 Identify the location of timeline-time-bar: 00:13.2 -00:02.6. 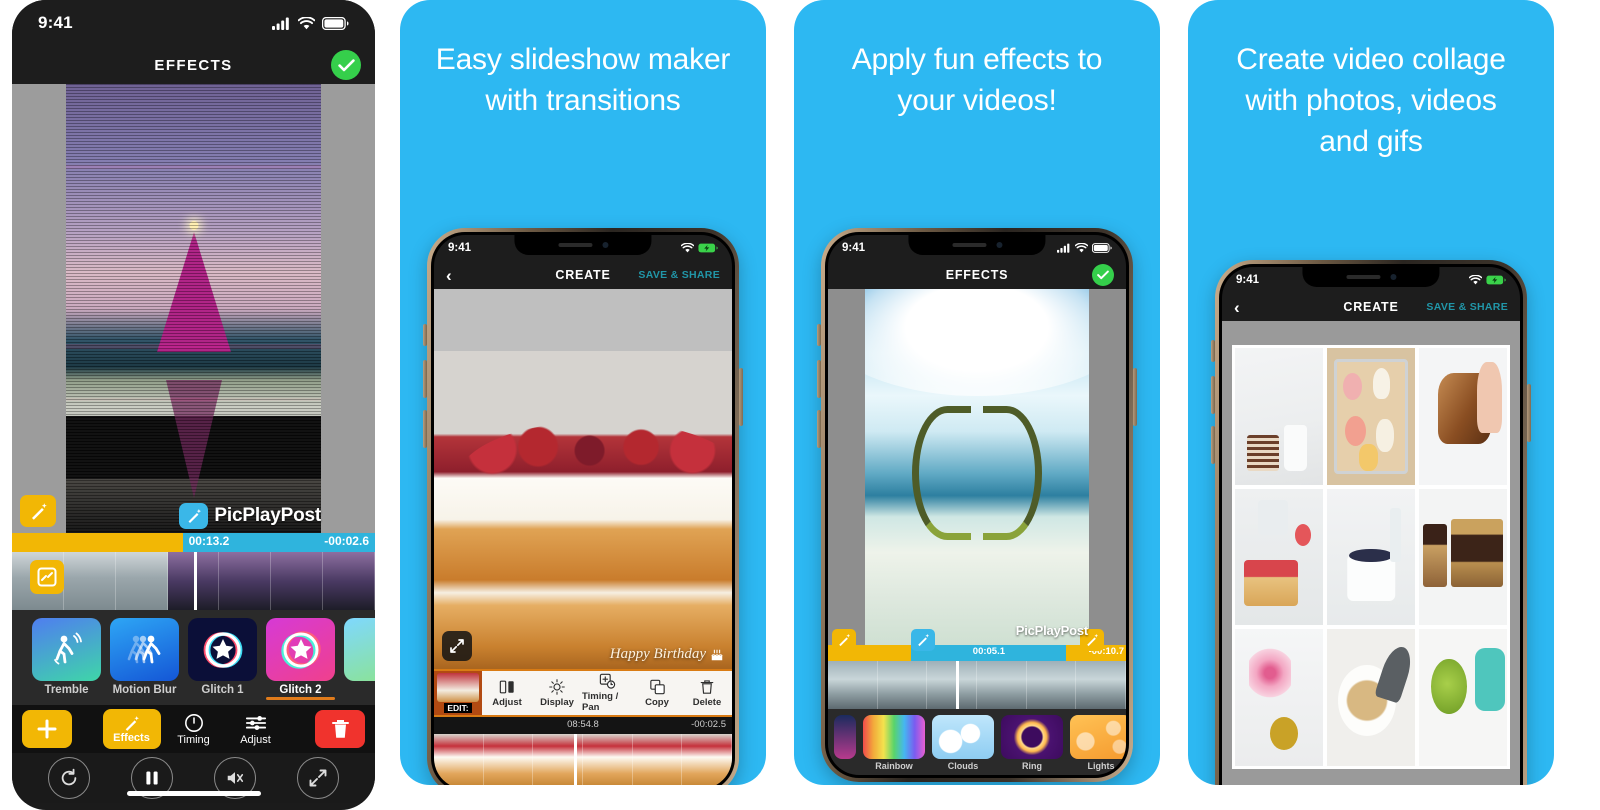
(193, 542).